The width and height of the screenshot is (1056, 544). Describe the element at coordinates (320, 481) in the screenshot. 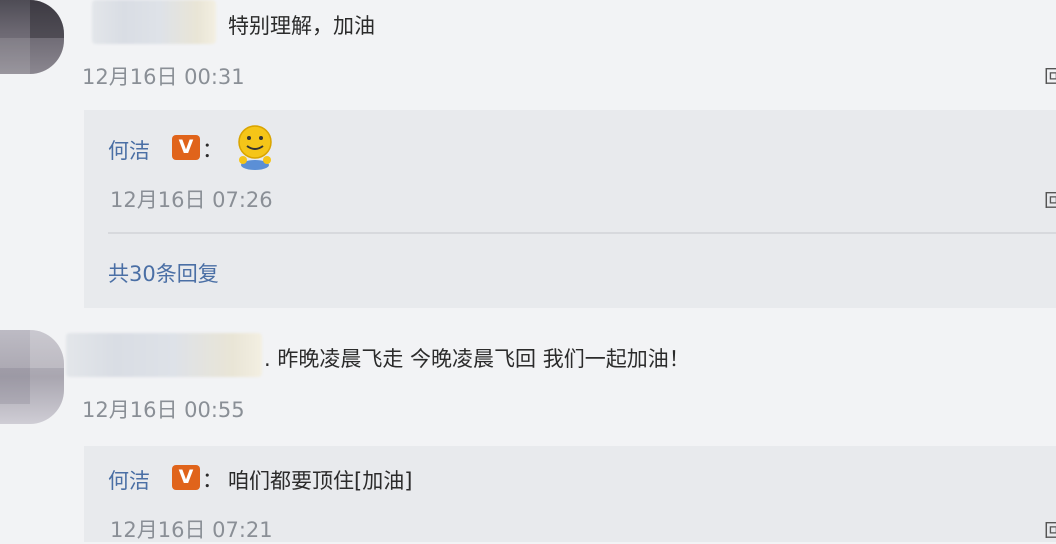

I see `reply-content: 咱们都要顶住[加油]` at that location.